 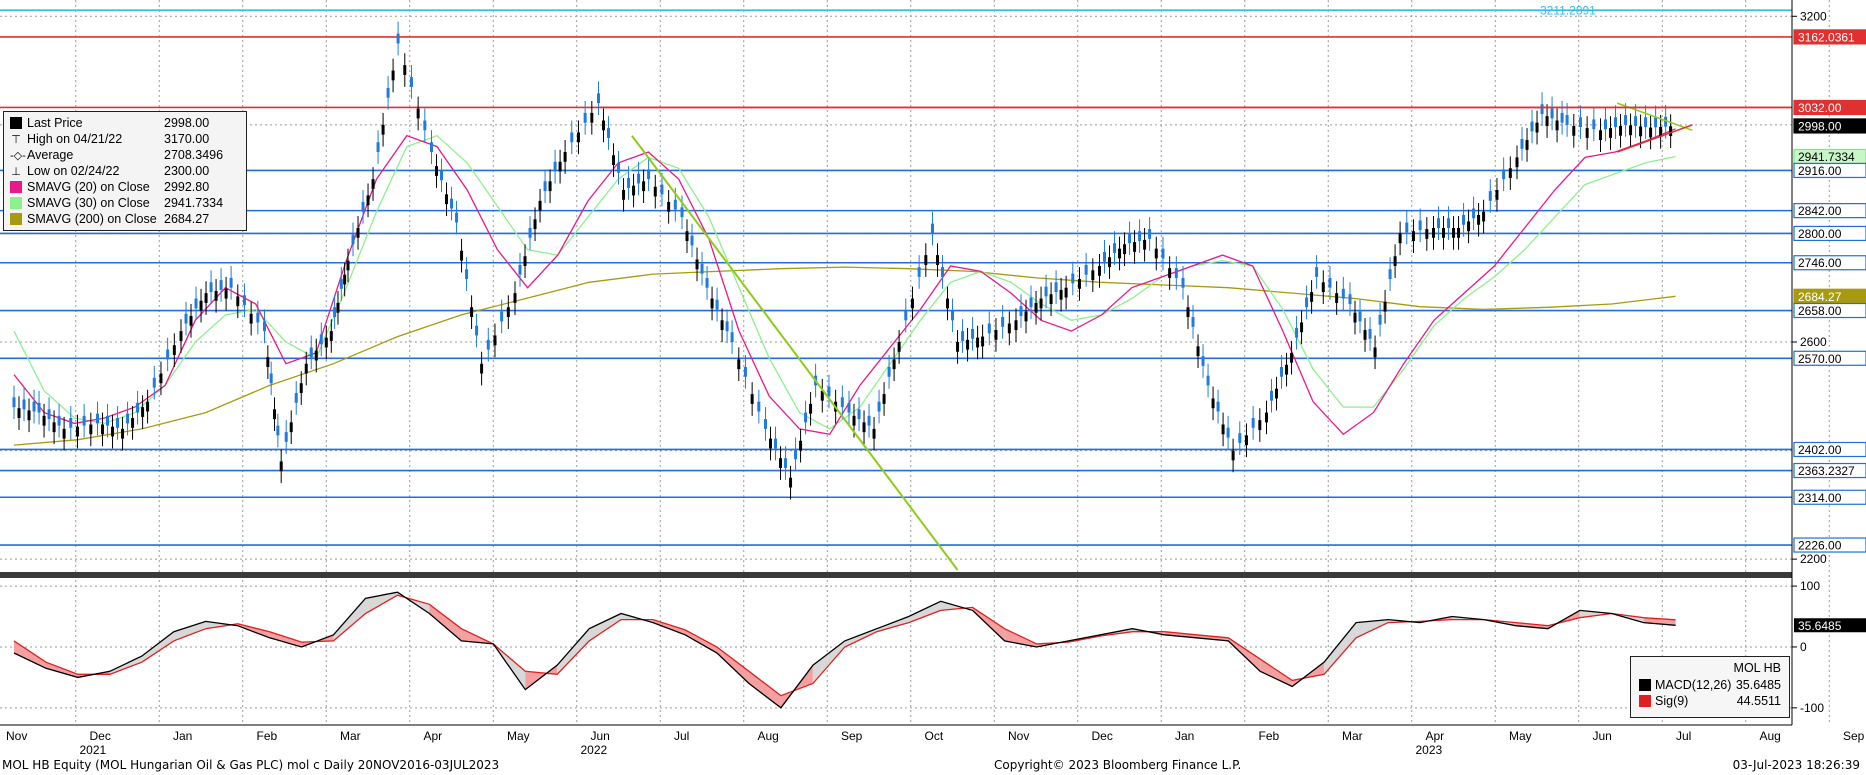 What do you see at coordinates (125, 203) in the screenshot?
I see `legend-row-sma30: SMAVG (30) on Close 2941.7334` at bounding box center [125, 203].